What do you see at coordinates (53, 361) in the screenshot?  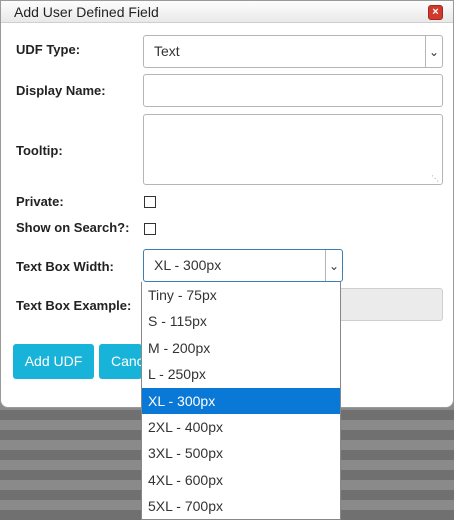 I see `add-udf-button: Add UDF` at bounding box center [53, 361].